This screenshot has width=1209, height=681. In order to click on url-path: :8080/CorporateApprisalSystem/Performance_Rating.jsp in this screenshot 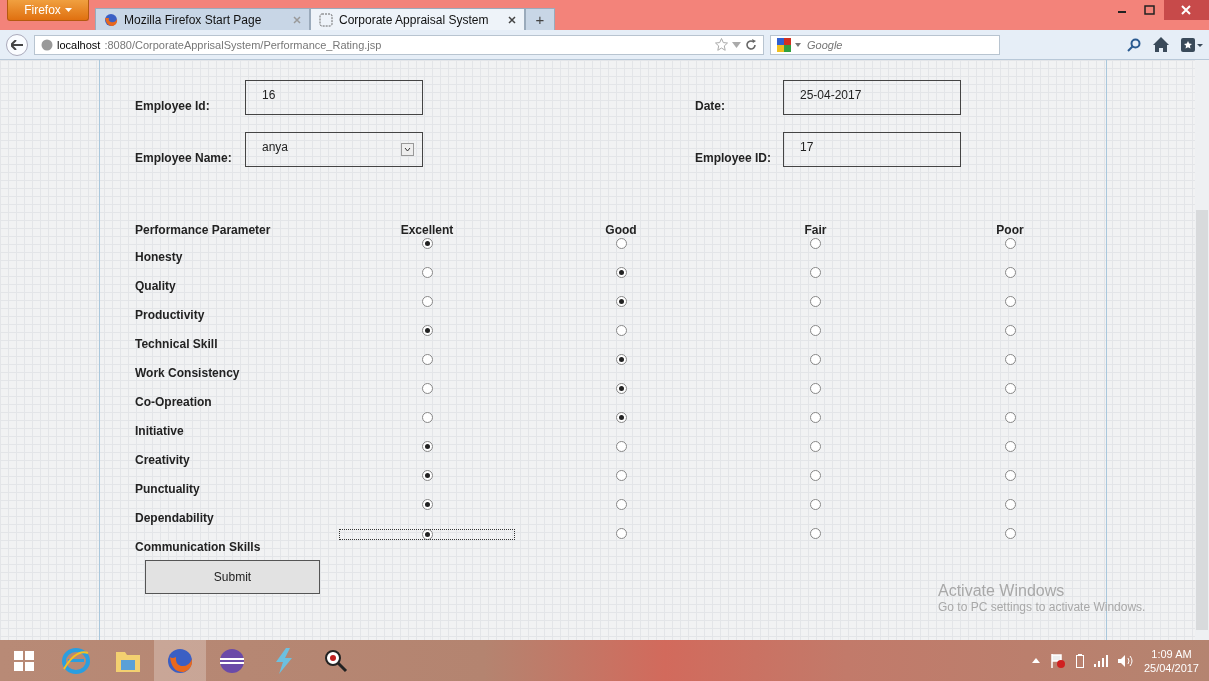, I will do `click(243, 44)`.